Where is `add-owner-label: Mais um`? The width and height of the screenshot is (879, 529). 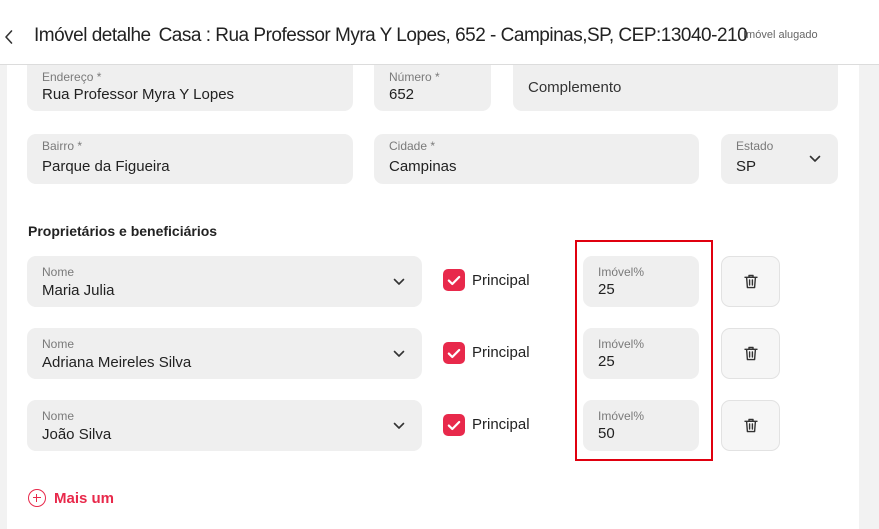
add-owner-label: Mais um is located at coordinates (84, 498).